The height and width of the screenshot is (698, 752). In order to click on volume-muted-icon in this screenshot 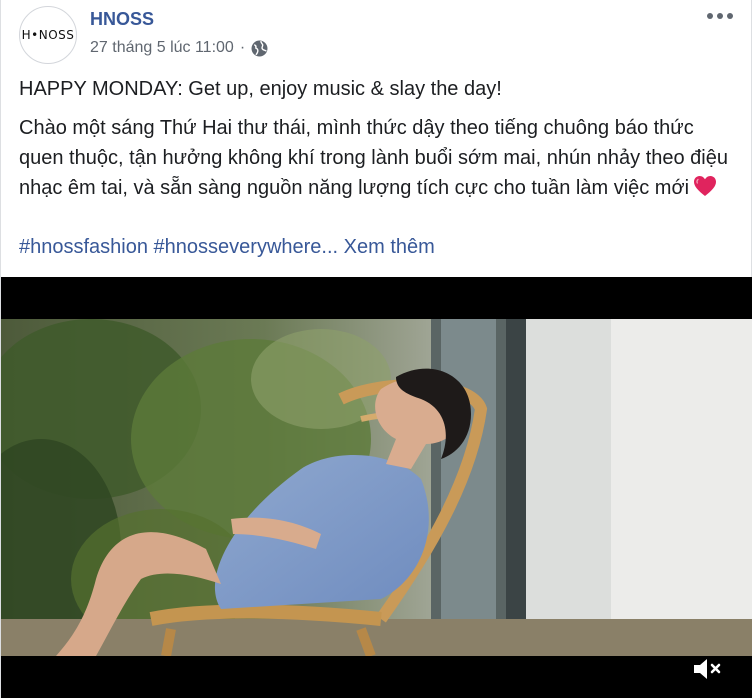, I will do `click(707, 669)`.